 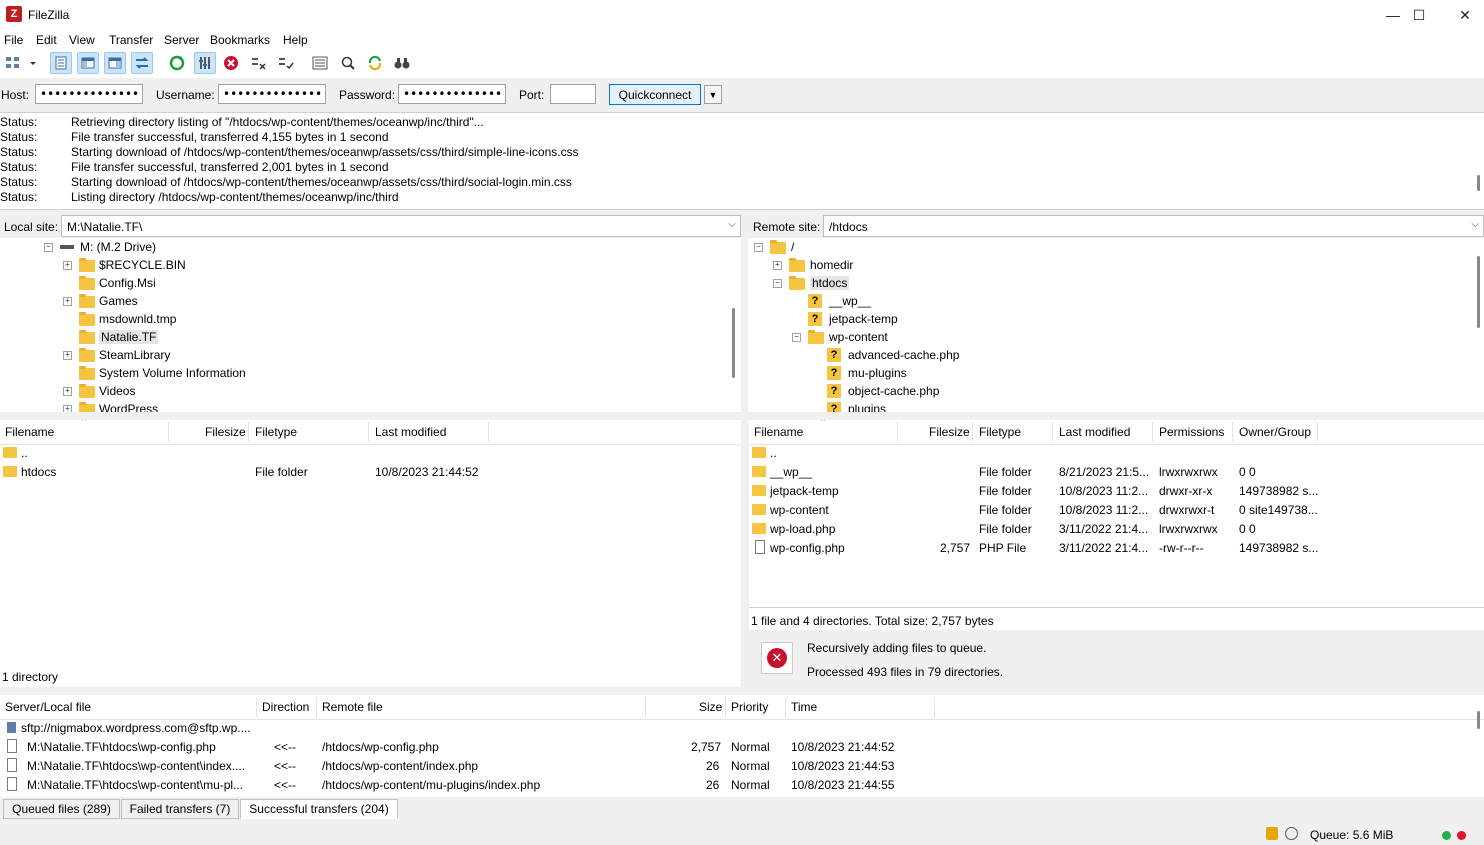 I want to click on col-direction: Direction, so click(x=285, y=707).